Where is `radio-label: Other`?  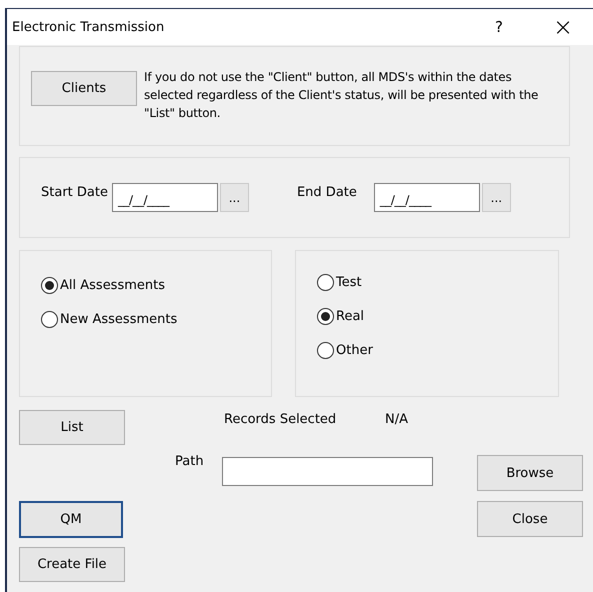
radio-label: Other is located at coordinates (354, 350).